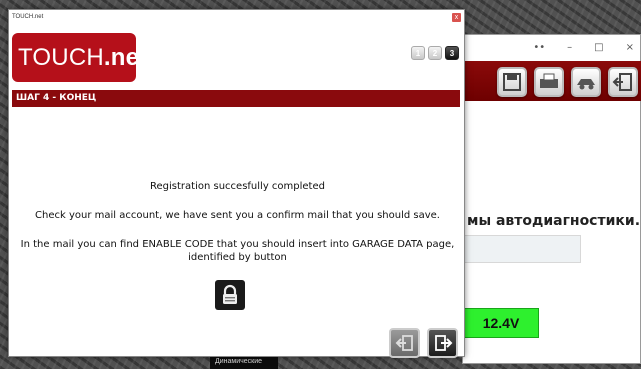  Describe the element at coordinates (598, 47) in the screenshot. I see `maximize-button: □` at that location.